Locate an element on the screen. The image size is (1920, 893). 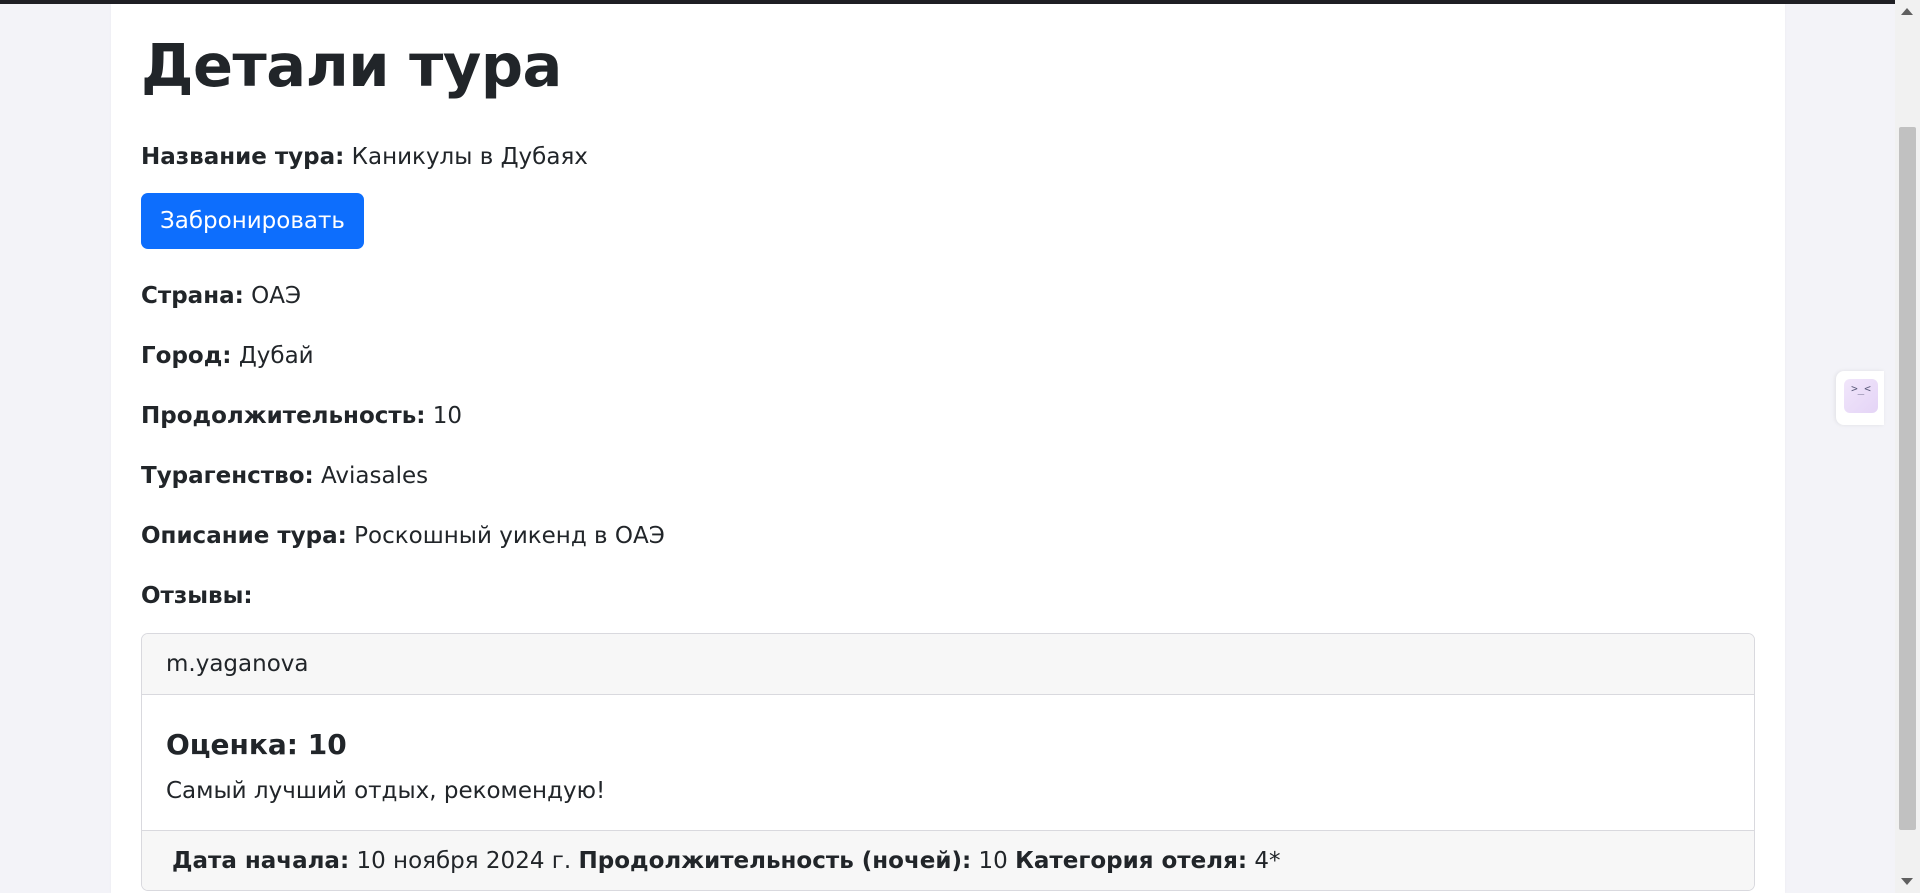
city-value: Дубай is located at coordinates (276, 356).